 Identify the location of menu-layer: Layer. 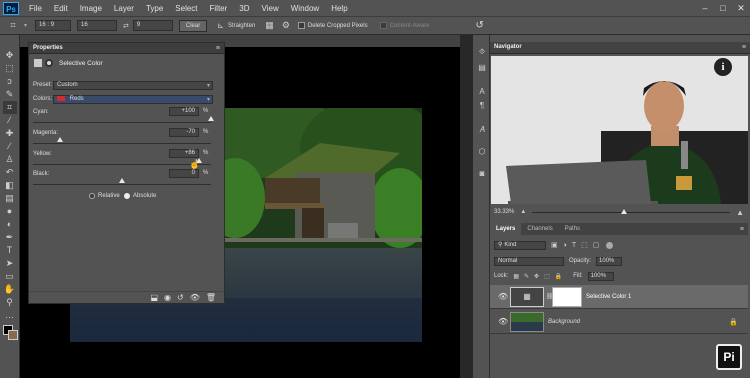
(124, 8).